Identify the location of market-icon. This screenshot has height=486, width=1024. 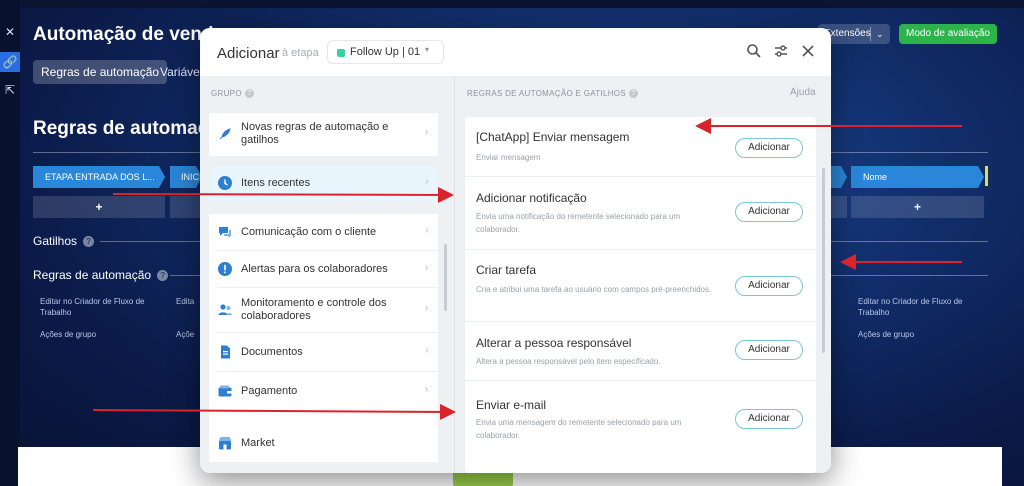
(225, 443).